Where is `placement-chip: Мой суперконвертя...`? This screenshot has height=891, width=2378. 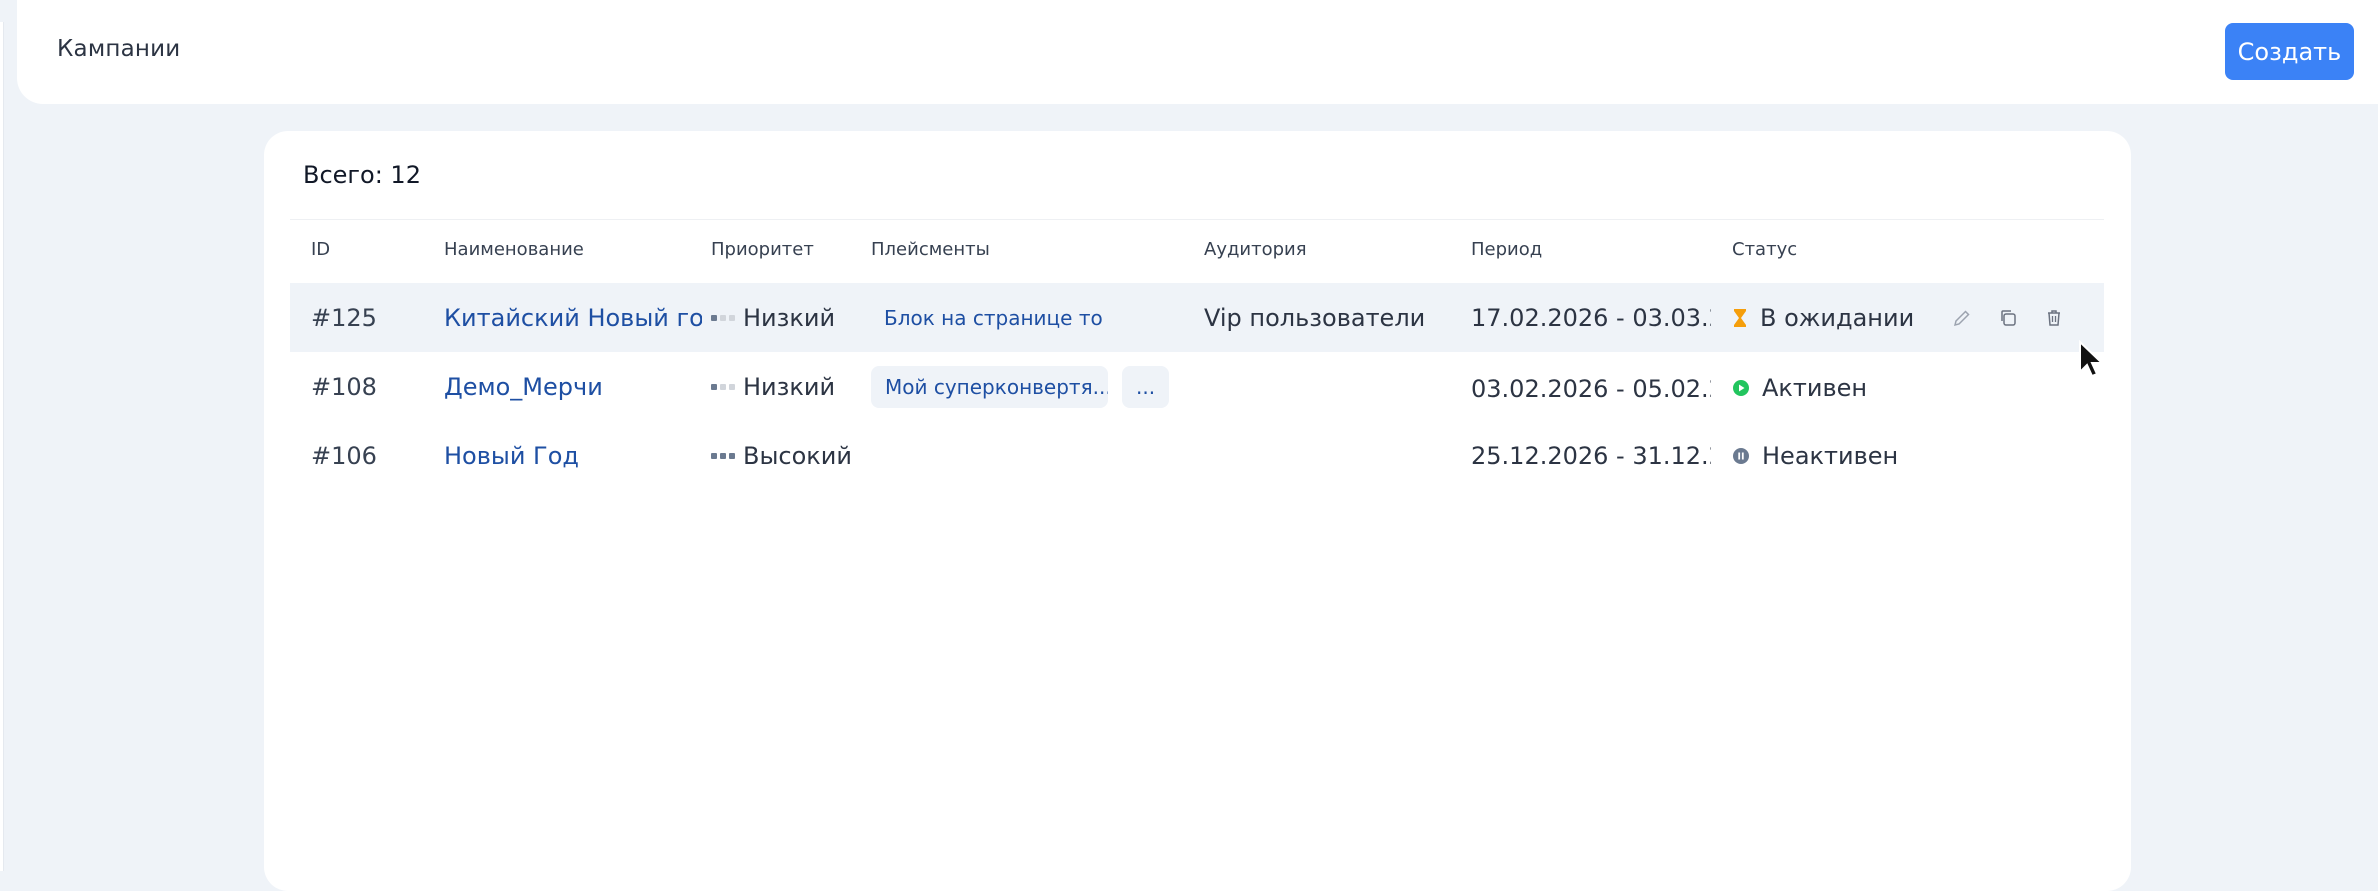 placement-chip: Мой суперконвертя... is located at coordinates (989, 386).